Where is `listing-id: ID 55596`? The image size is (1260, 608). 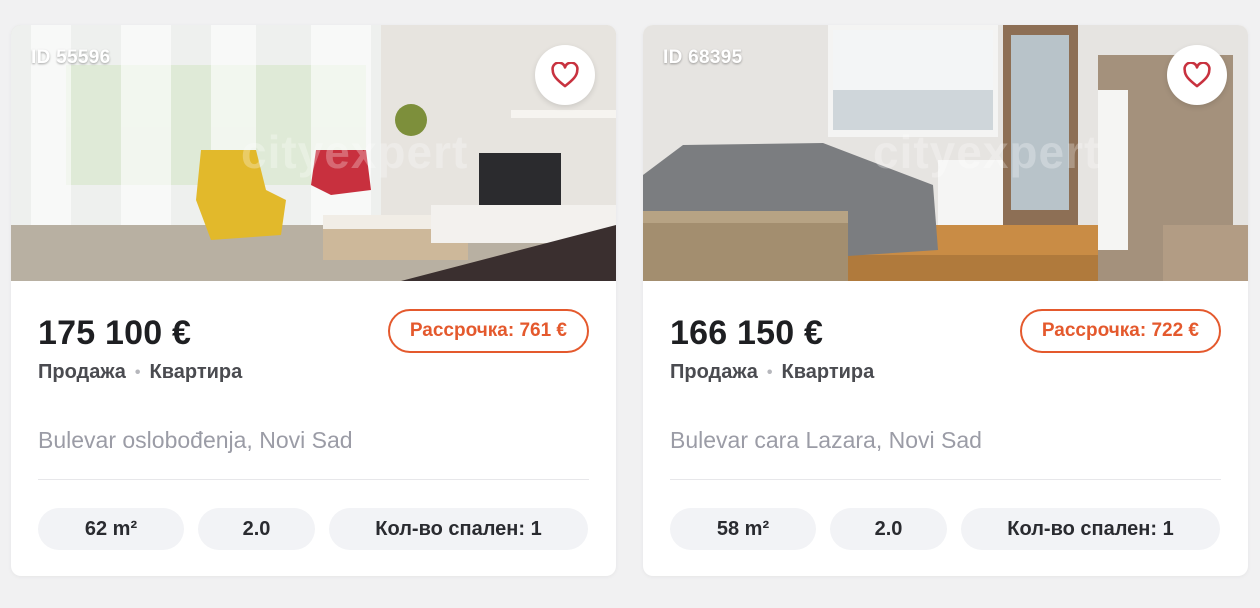 listing-id: ID 55596 is located at coordinates (71, 57).